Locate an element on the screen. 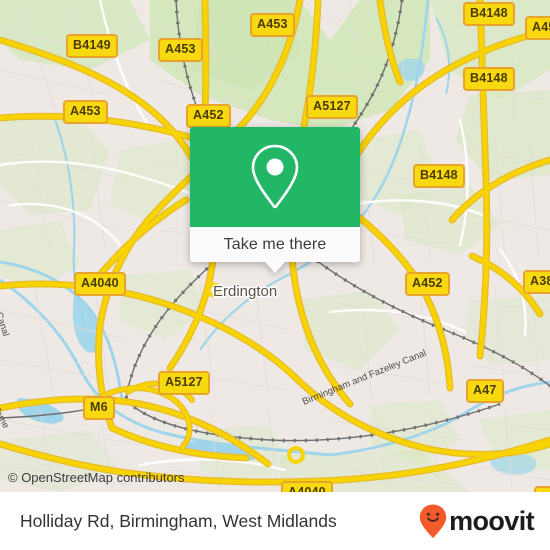 This screenshot has height=550, width=550. road-shield-a47: A47 is located at coordinates (485, 391).